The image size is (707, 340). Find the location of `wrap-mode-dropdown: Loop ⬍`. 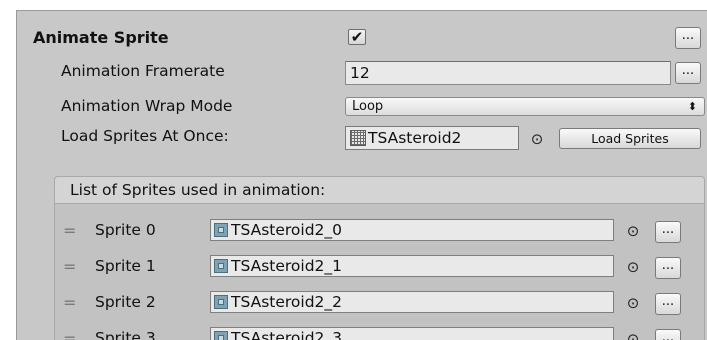

wrap-mode-dropdown: Loop ⬍ is located at coordinates (525, 106).